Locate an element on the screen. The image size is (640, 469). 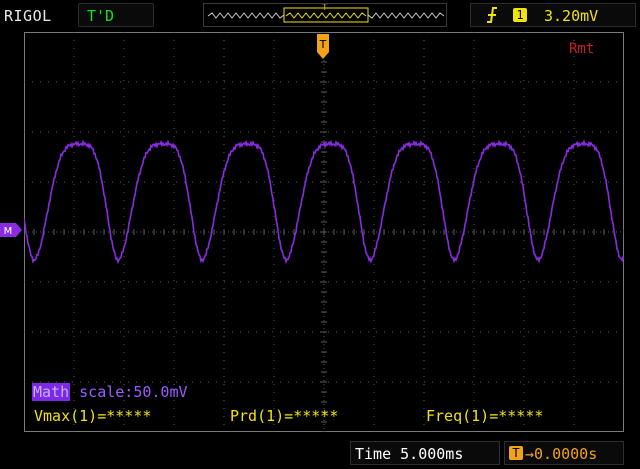
math-channel-marker: M is located at coordinates (11, 230).